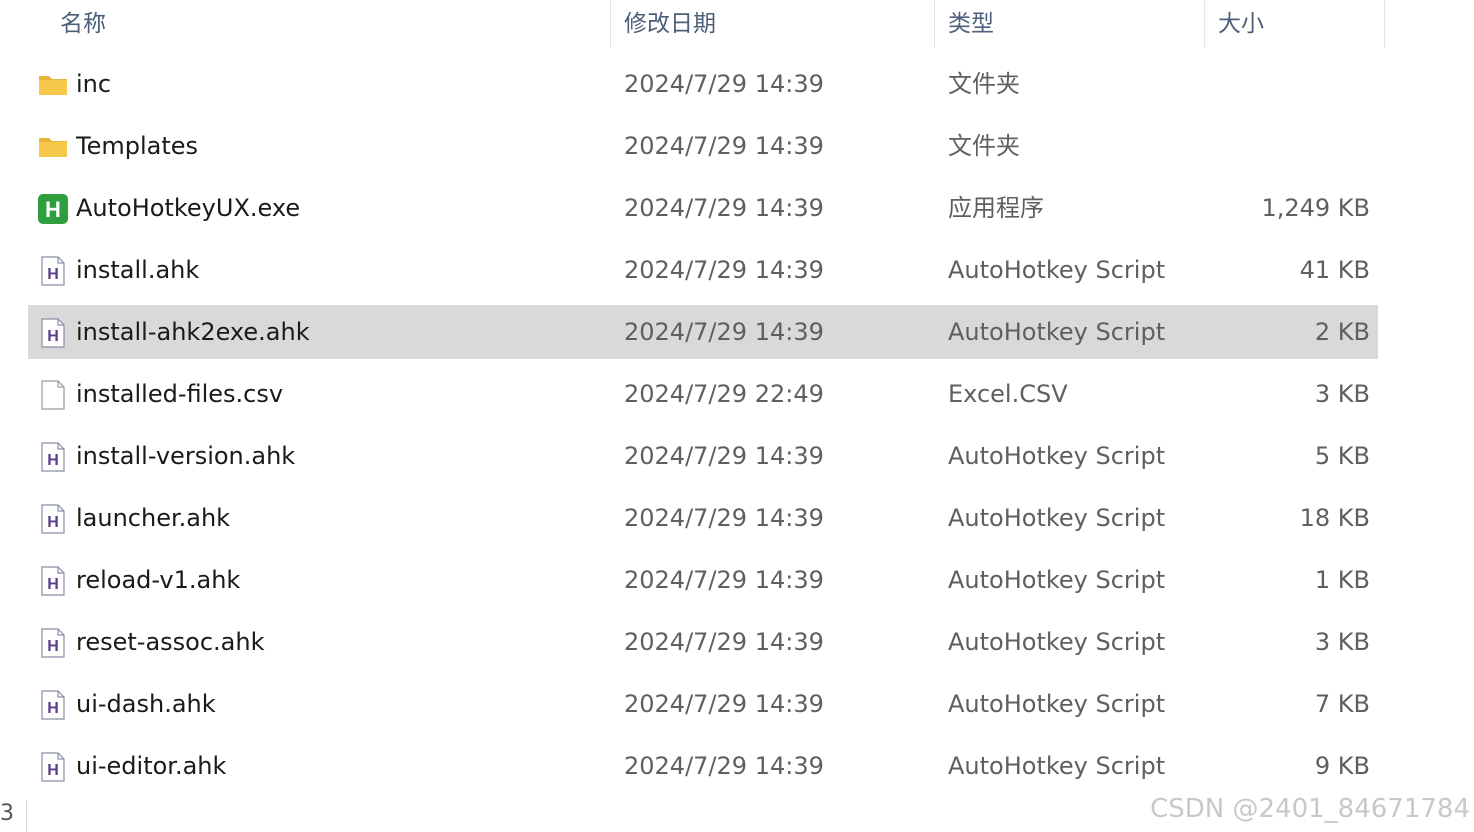  What do you see at coordinates (7, 813) in the screenshot?
I see `edge-text: 3` at bounding box center [7, 813].